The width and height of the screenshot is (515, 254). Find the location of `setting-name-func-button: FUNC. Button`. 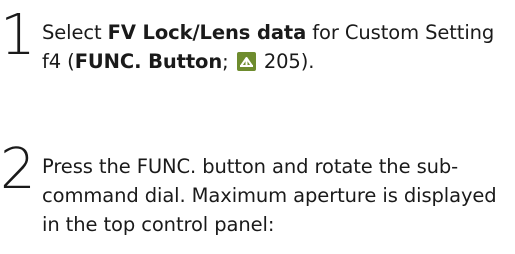

setting-name-func-button: FUNC. Button is located at coordinates (148, 61).